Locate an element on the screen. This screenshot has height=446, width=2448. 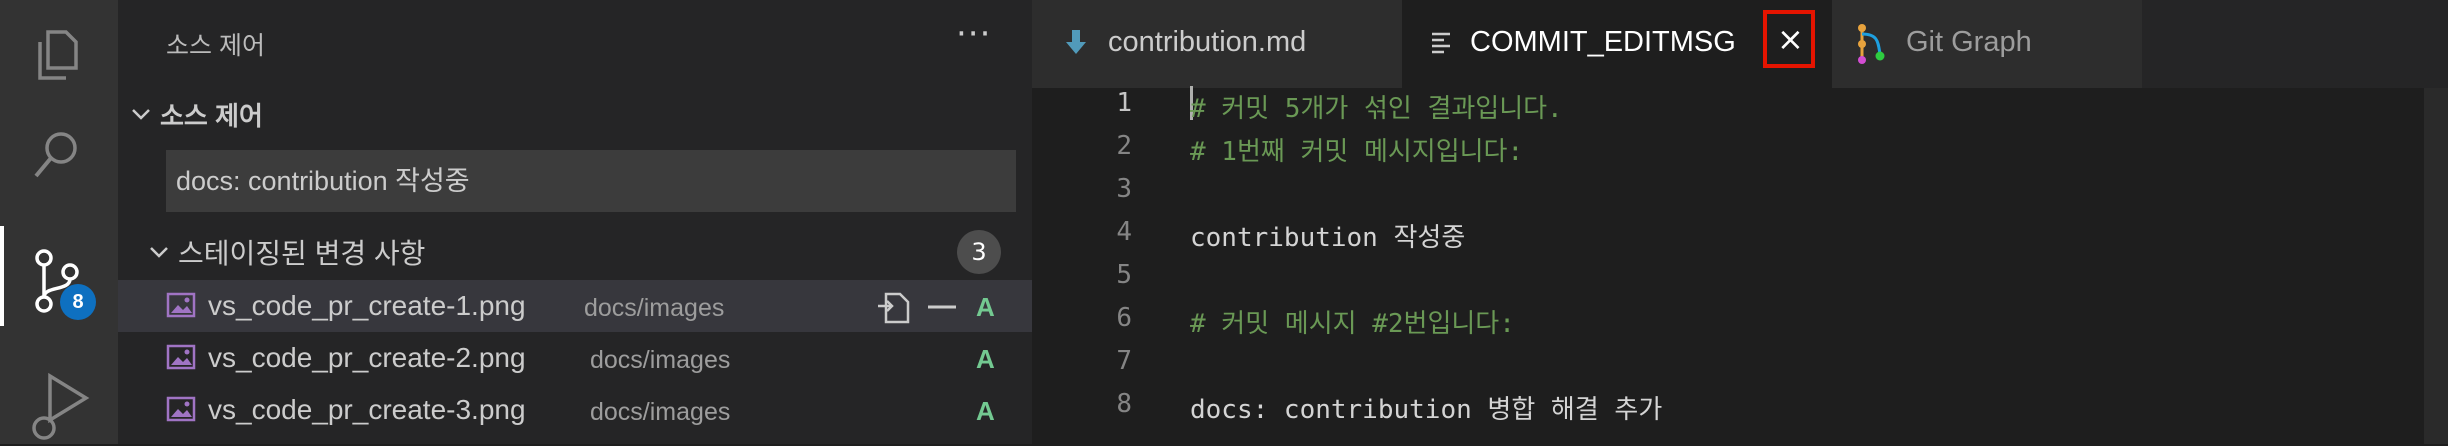
staged-changes-header: 스테이징된 변경 사항 is located at coordinates (286, 252).